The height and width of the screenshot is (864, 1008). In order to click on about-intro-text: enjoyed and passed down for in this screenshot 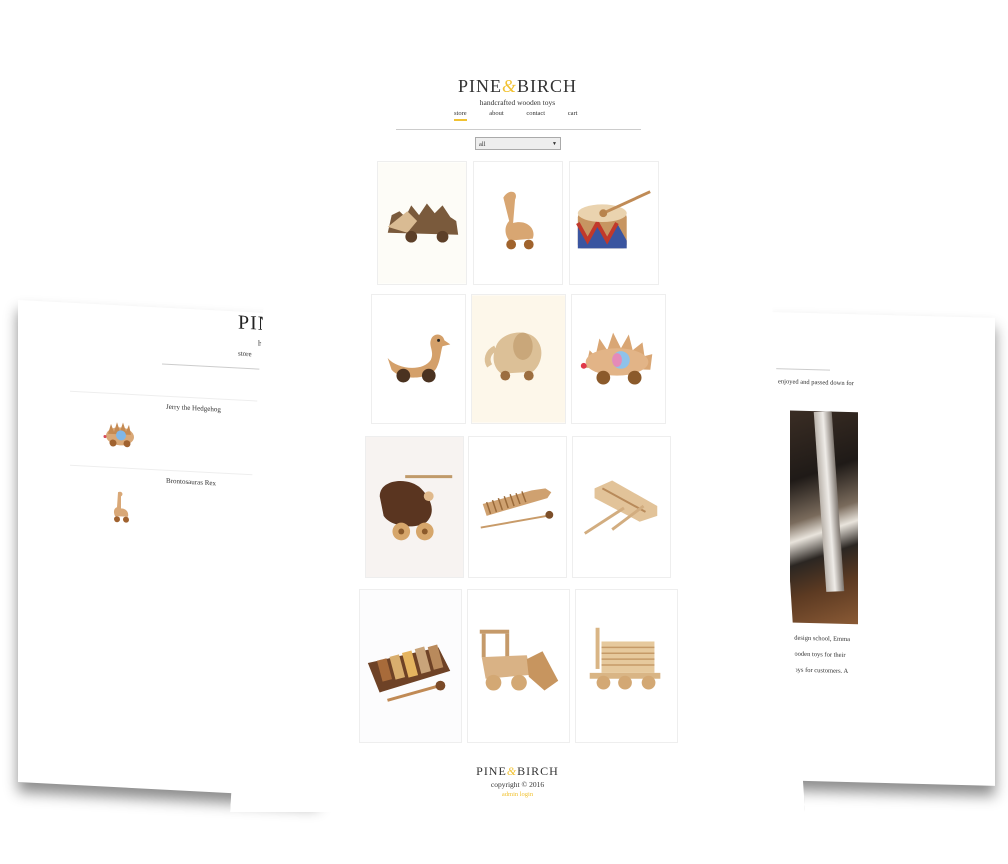, I will do `click(816, 383)`.